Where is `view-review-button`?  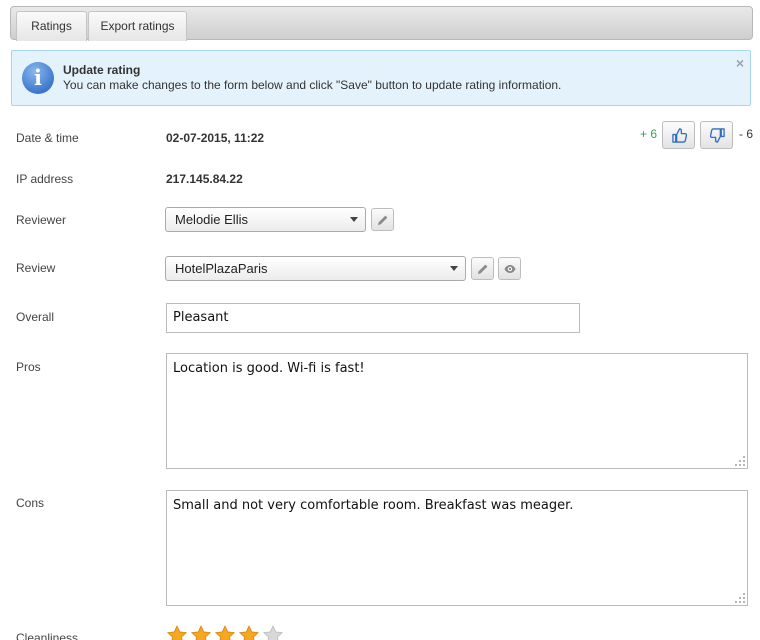 view-review-button is located at coordinates (509, 268).